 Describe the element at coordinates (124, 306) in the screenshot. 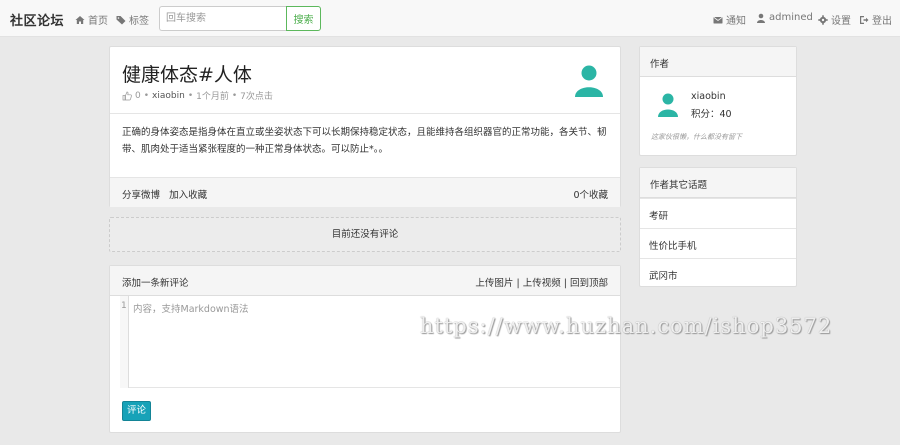

I see `line-number: 1` at that location.